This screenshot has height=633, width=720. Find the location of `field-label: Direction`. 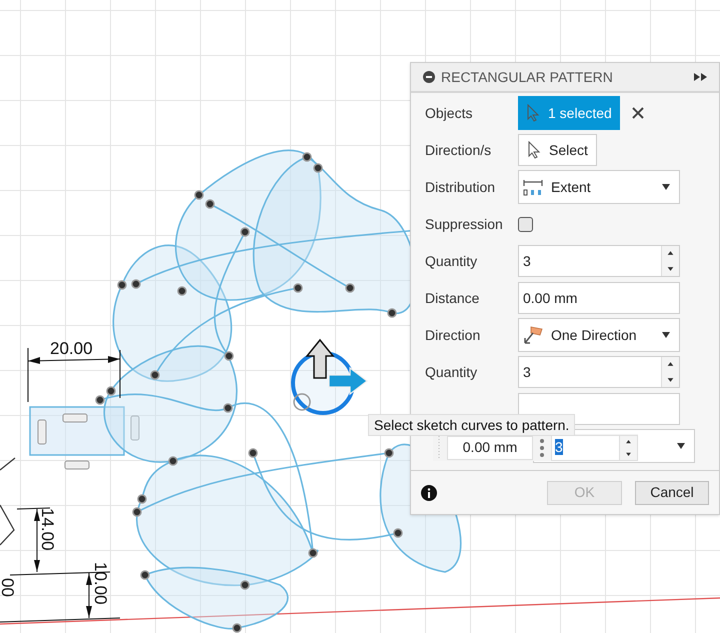

field-label: Direction is located at coordinates (453, 335).